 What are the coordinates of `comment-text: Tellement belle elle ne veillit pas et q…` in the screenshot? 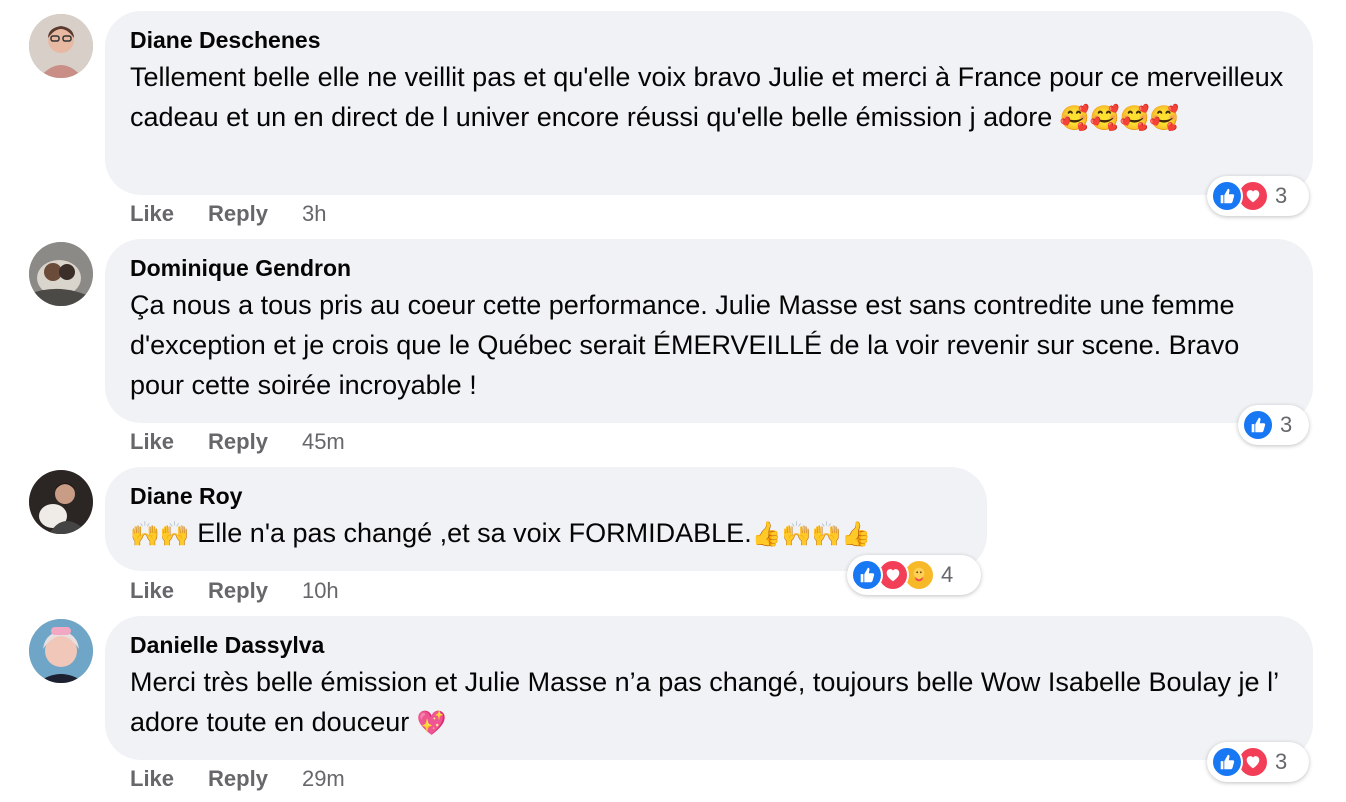 It's located at (708, 97).